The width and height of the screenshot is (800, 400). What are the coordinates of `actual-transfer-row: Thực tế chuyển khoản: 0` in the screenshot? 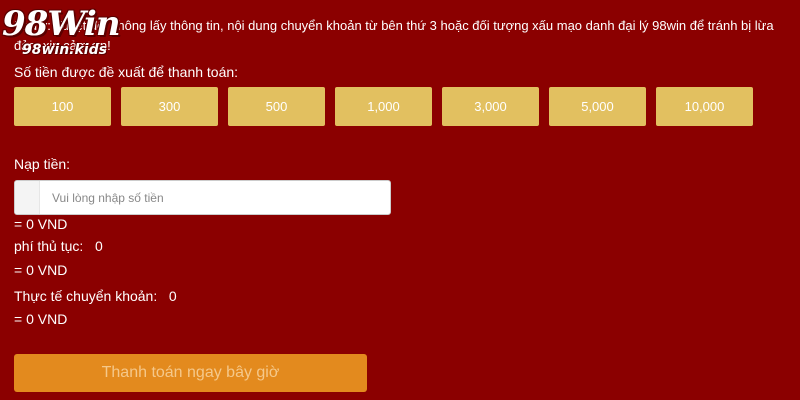 It's located at (95, 296).